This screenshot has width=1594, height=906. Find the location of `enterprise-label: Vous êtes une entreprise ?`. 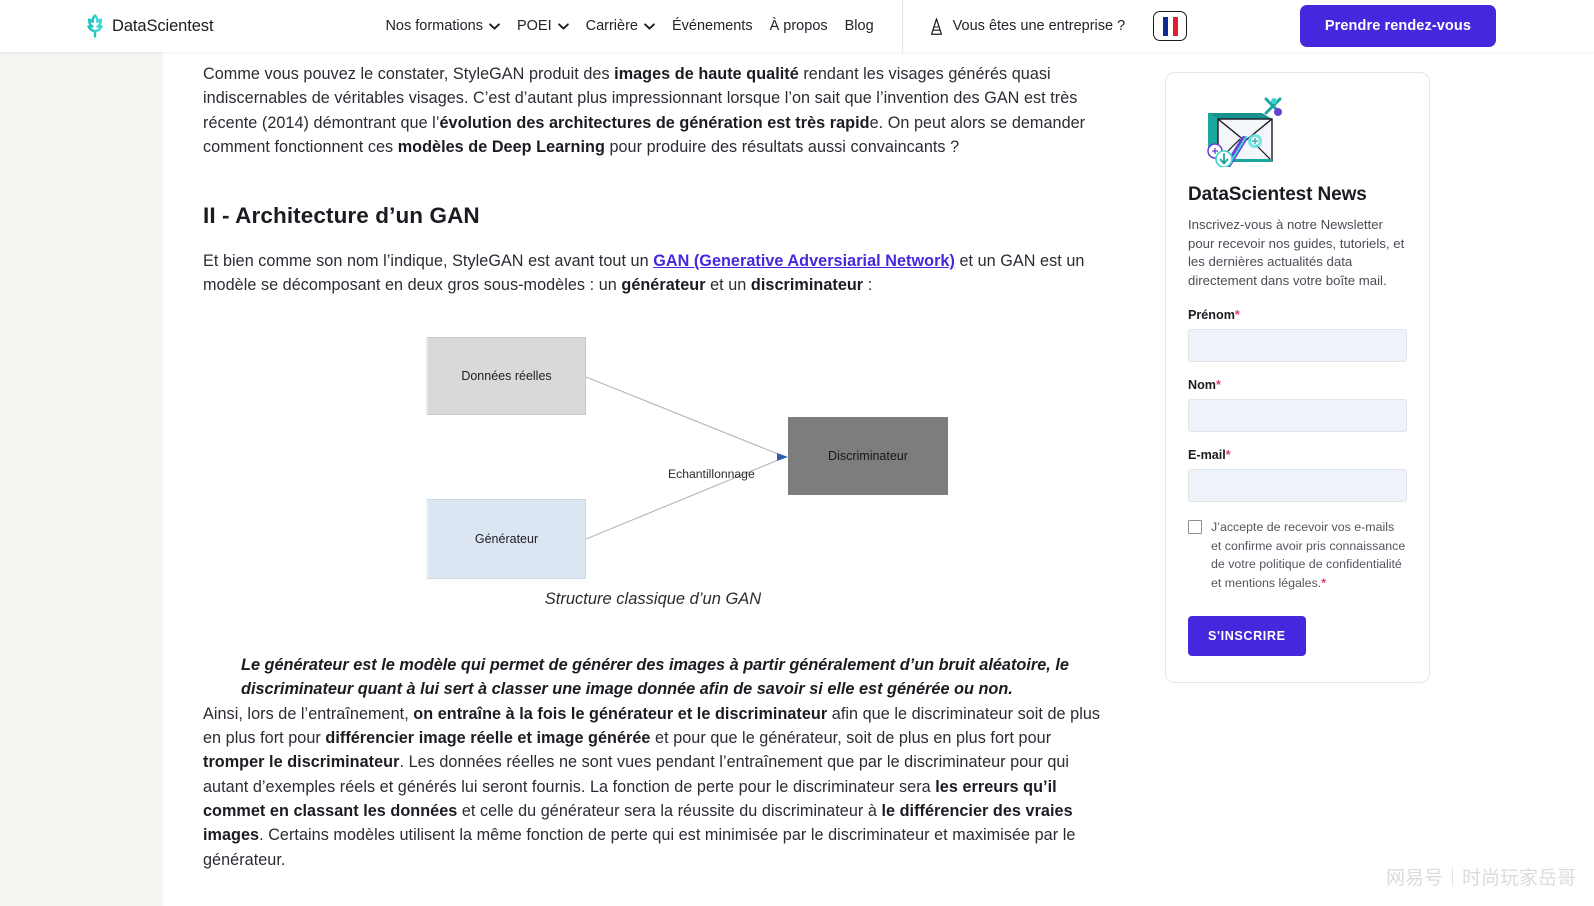

enterprise-label: Vous êtes une entreprise ? is located at coordinates (1039, 26).